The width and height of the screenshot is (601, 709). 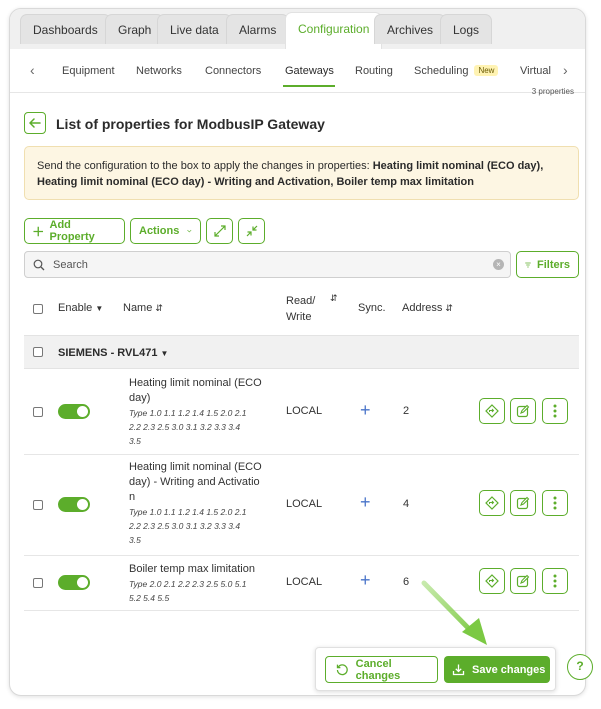 I want to click on cancel-changes-button: Cancel changes, so click(x=381, y=669).